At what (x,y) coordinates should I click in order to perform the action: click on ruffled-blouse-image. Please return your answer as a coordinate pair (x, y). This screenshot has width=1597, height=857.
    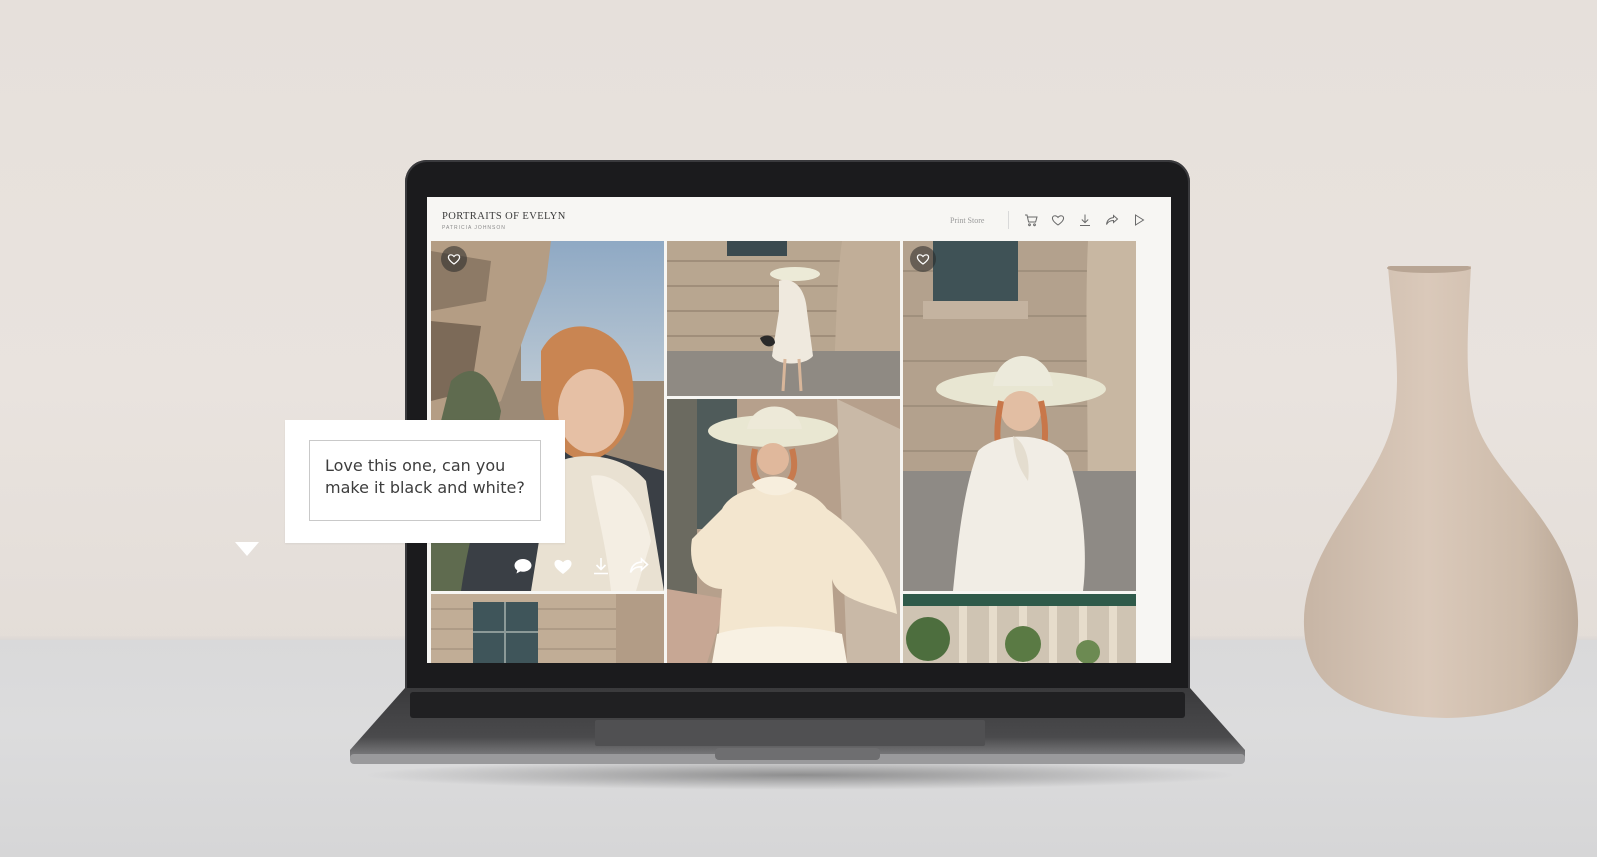
    Looking at the image, I should click on (783, 531).